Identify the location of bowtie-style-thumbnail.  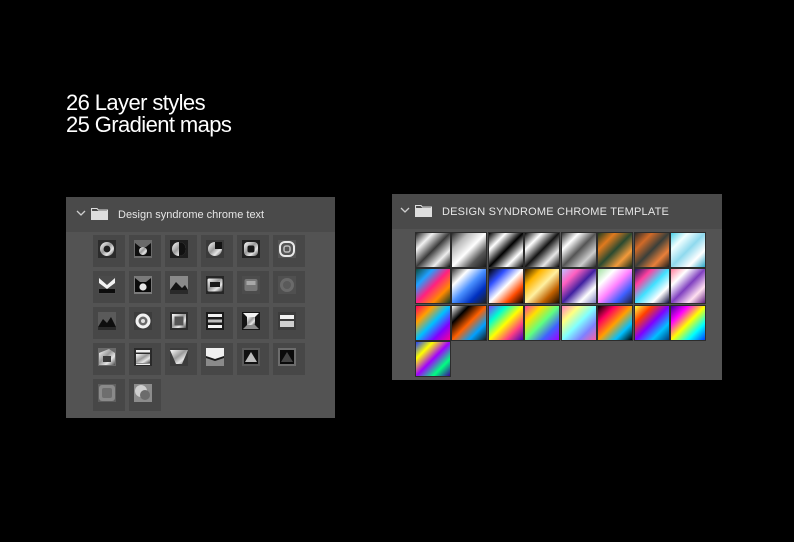
(107, 285).